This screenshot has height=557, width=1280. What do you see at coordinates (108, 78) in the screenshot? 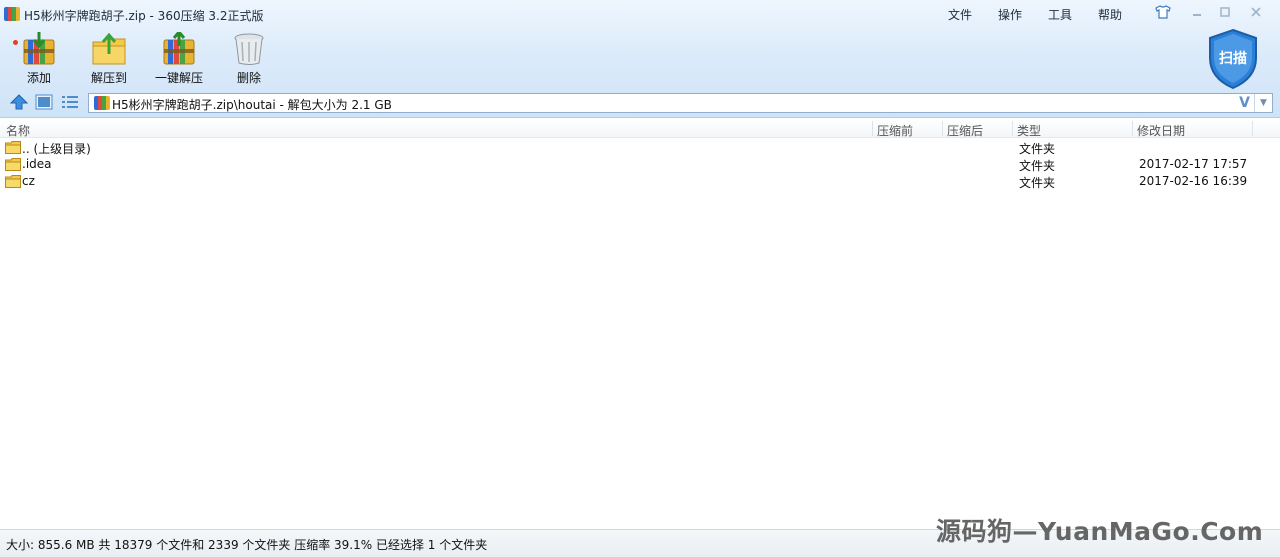
I see `extract-to-label: 解压到` at bounding box center [108, 78].